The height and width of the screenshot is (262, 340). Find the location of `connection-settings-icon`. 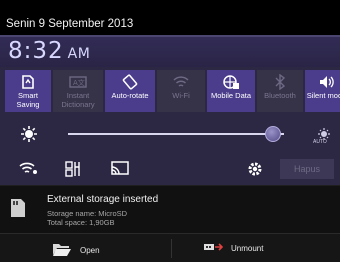

connection-settings-icon is located at coordinates (73, 171).